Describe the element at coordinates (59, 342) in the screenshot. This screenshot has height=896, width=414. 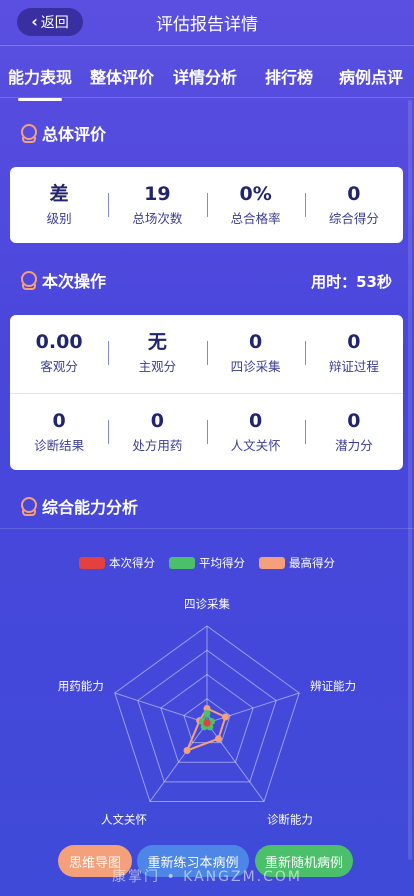
I see `stat-value: 0.00` at that location.